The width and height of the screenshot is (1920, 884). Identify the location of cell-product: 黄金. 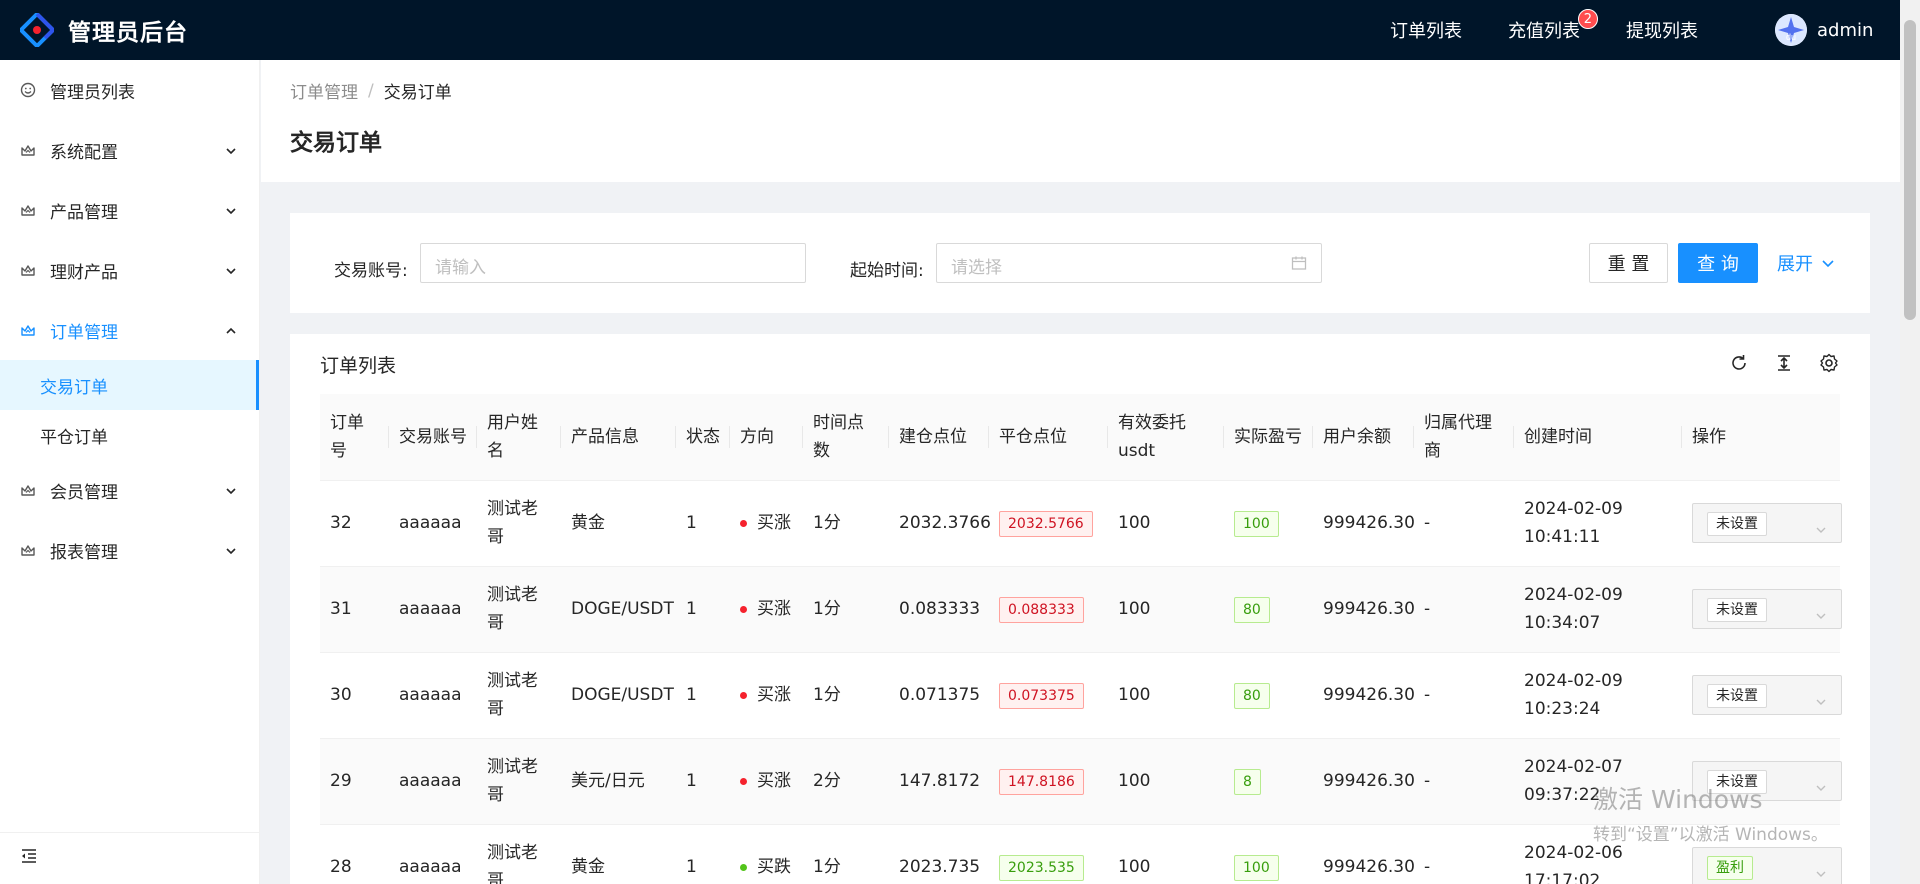
(618, 854).